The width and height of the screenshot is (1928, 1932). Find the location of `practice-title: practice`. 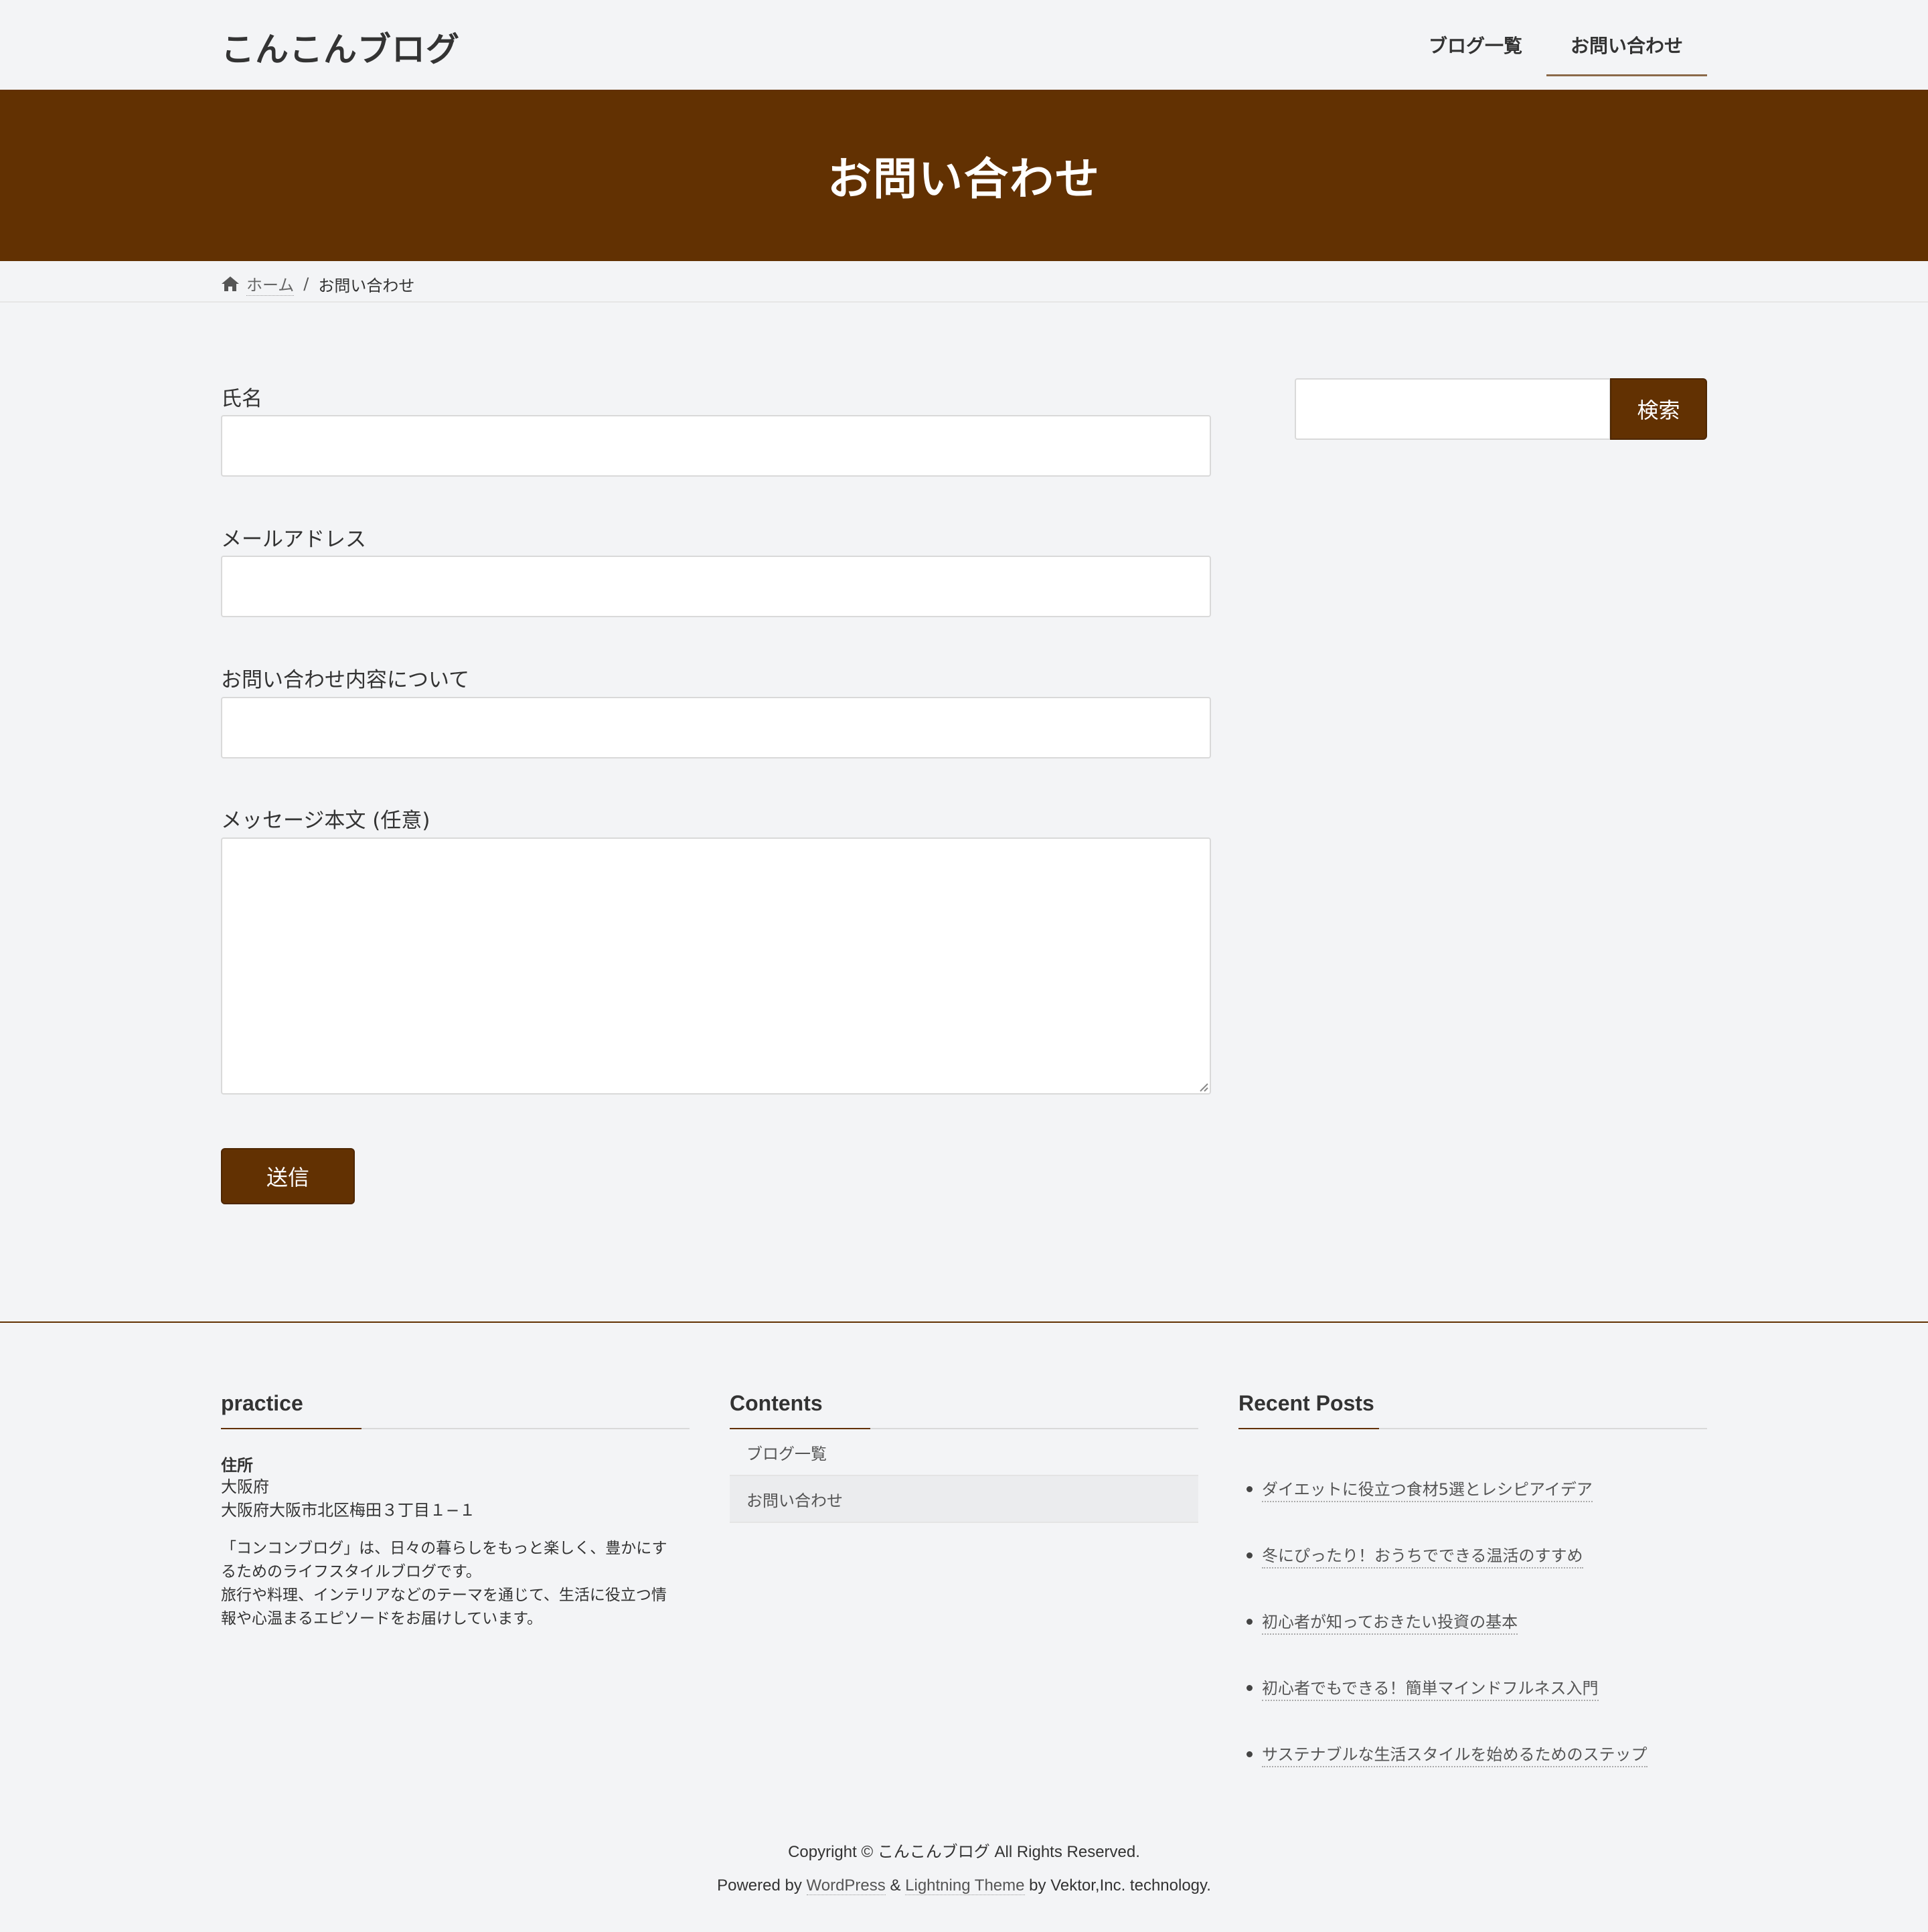

practice-title: practice is located at coordinates (455, 1410).